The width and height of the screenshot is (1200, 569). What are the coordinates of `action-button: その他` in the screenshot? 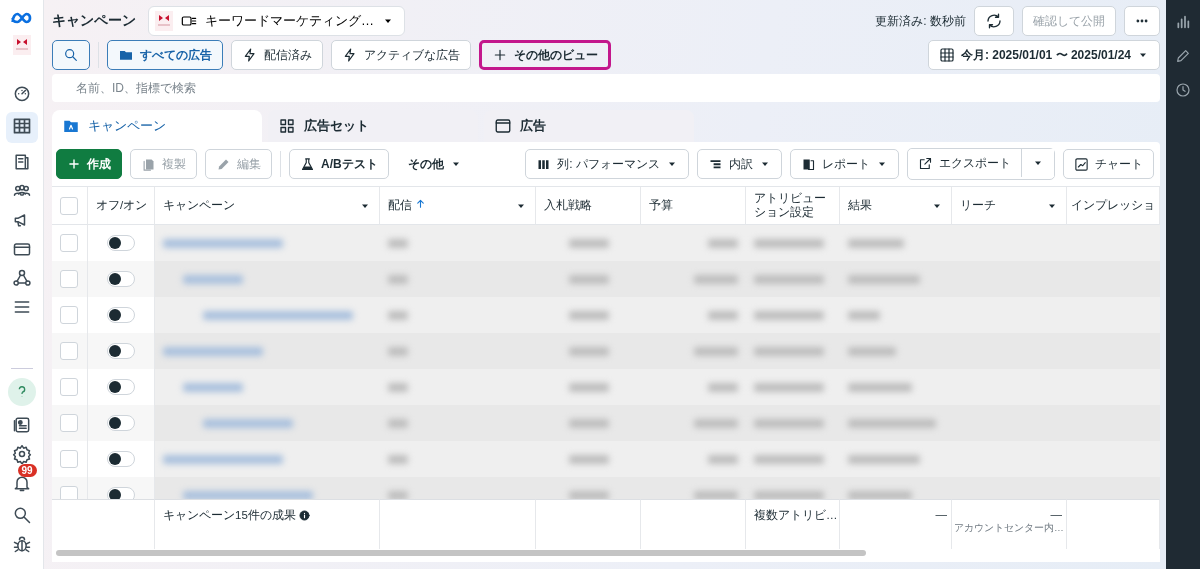 It's located at (434, 164).